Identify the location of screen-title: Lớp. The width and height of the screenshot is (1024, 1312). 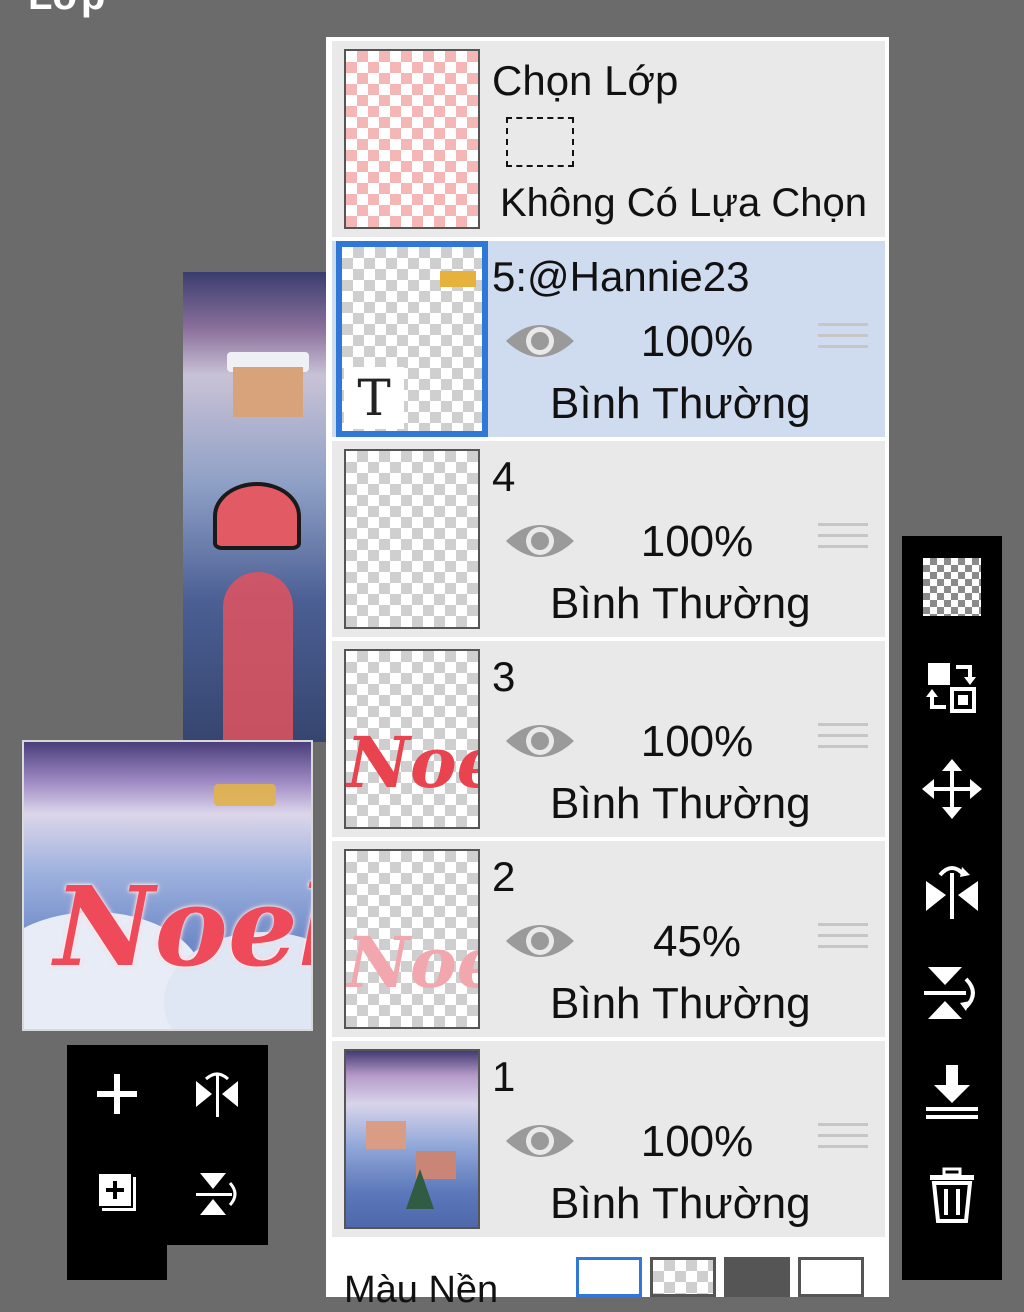
(66, 9).